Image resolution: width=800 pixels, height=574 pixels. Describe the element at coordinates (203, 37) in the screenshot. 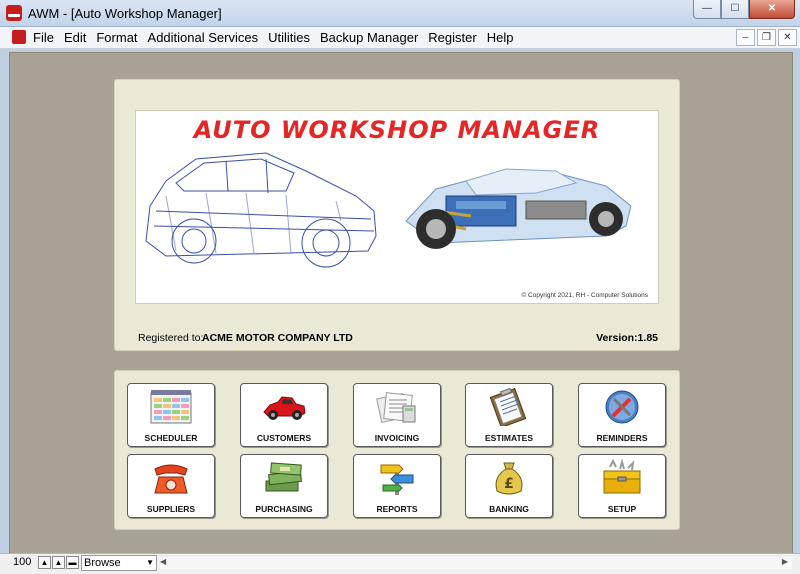

I see `menu-additional-services: Additional Services` at that location.